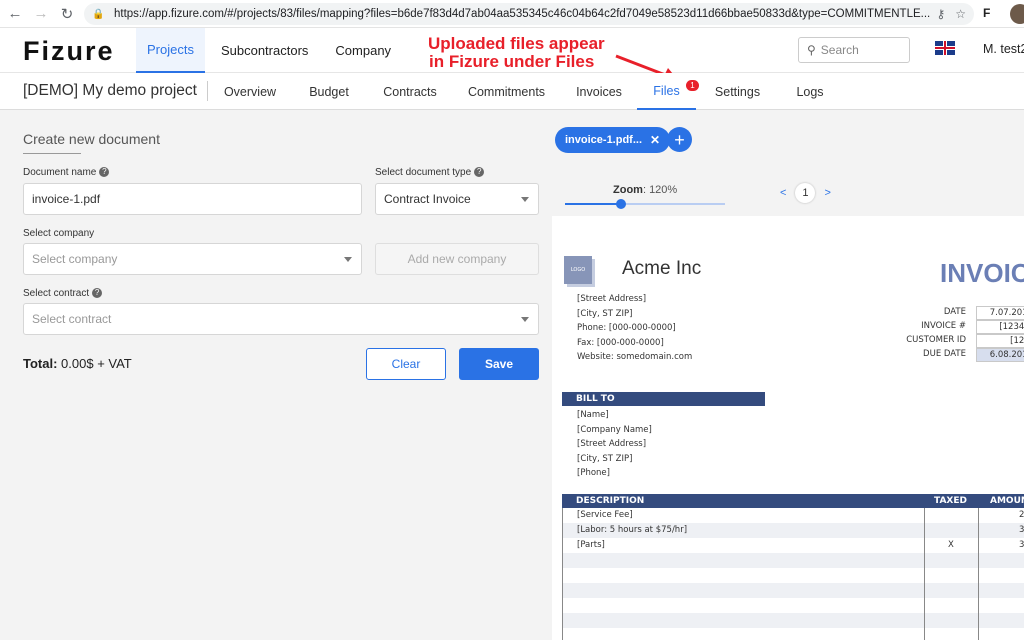 The height and width of the screenshot is (640, 1024). What do you see at coordinates (679, 139) in the screenshot?
I see `add-file-button: +` at bounding box center [679, 139].